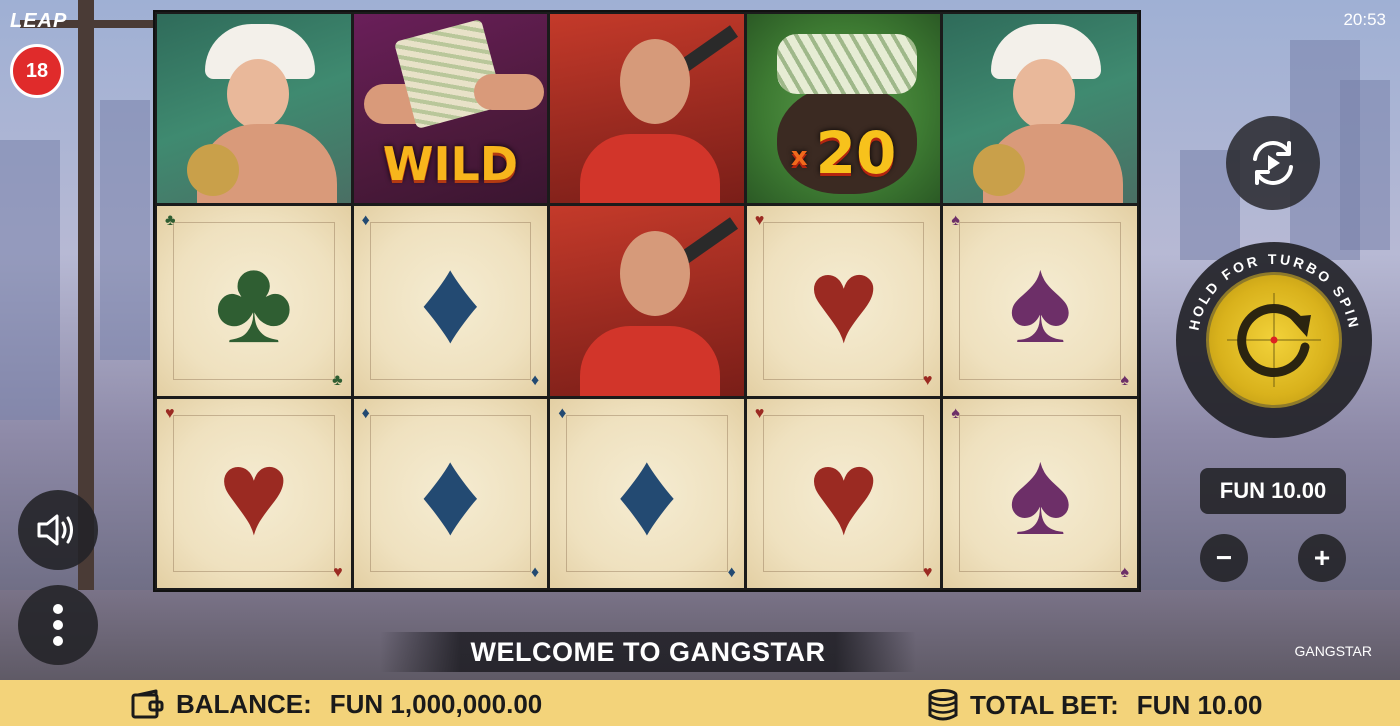 Image resolution: width=1400 pixels, height=726 pixels. Describe the element at coordinates (843, 153) in the screenshot. I see `multiplier-label: x 20` at that location.